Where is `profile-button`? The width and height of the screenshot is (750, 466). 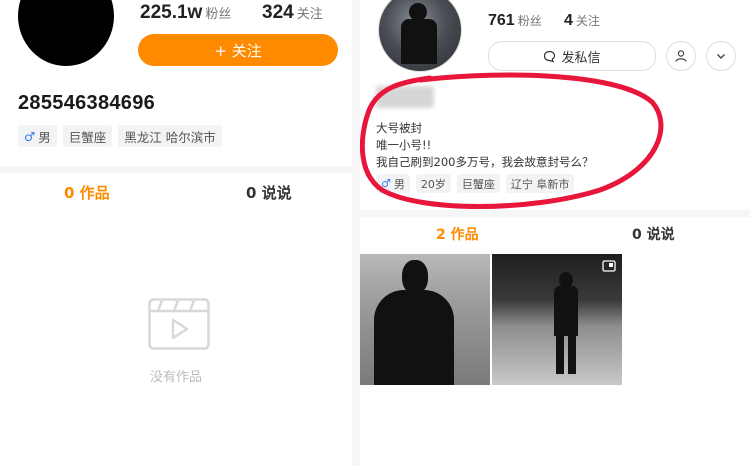
profile-button is located at coordinates (681, 56).